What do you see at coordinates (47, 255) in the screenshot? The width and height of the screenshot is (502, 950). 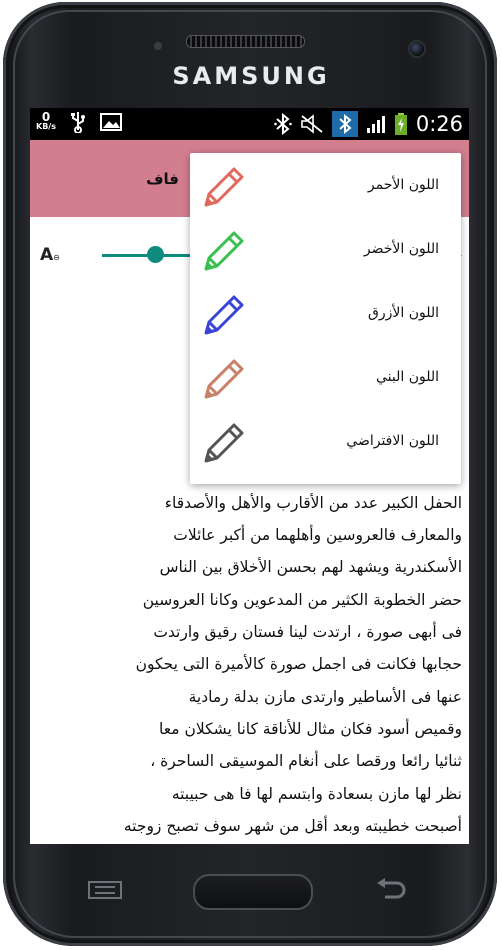 I see `font-size-letter: A` at bounding box center [47, 255].